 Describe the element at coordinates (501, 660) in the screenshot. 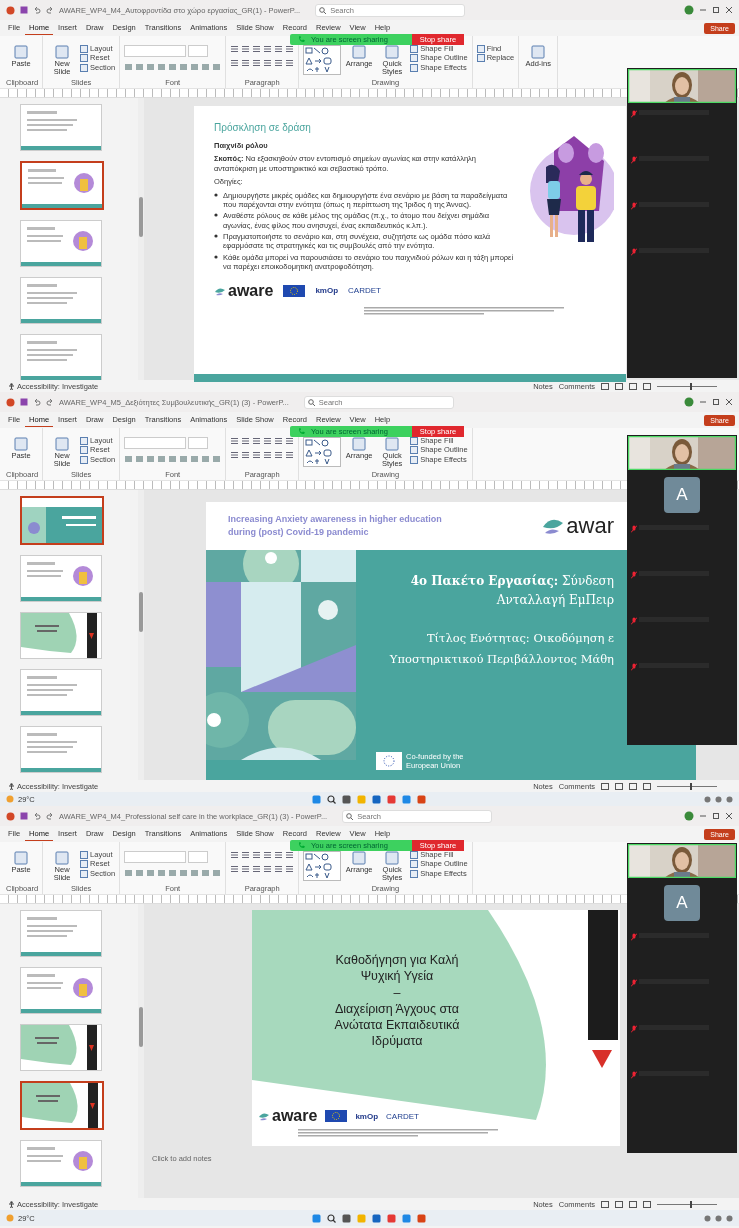

I see `slide-subtitle: Υποστηρικτικού Περιβάλλοντος Μάθη` at that location.